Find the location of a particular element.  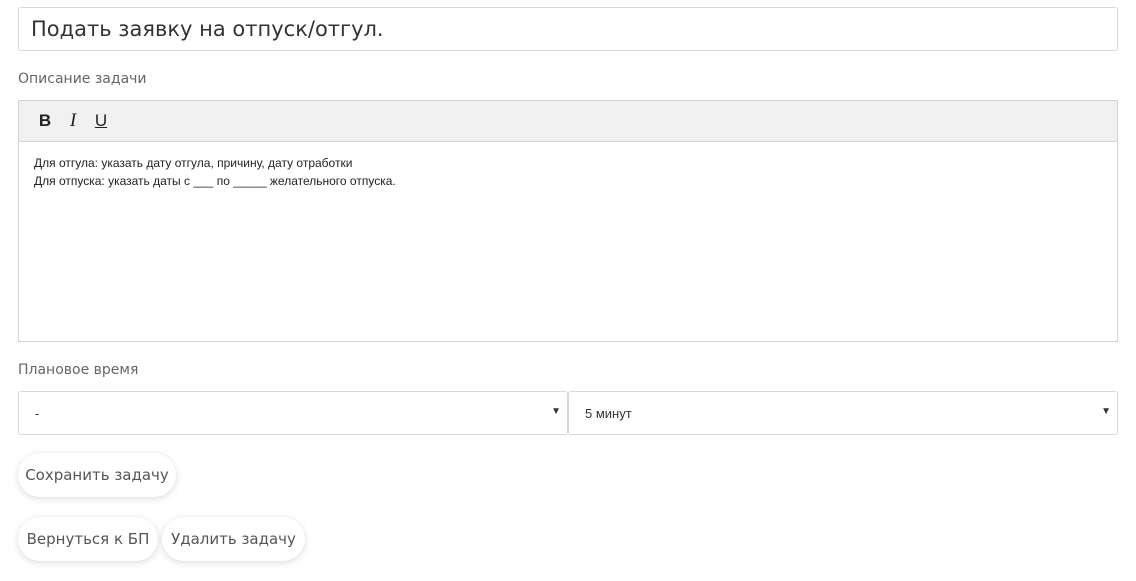

task-title-input is located at coordinates (568, 29).